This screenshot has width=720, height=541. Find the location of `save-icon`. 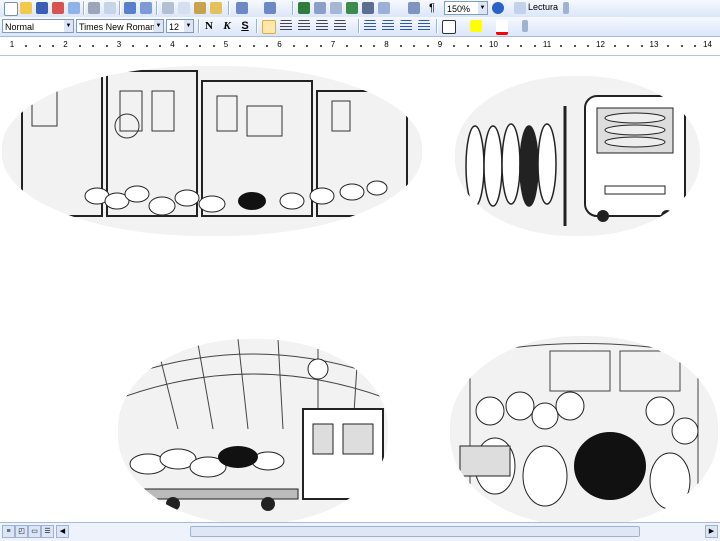

save-icon is located at coordinates (42, 8).